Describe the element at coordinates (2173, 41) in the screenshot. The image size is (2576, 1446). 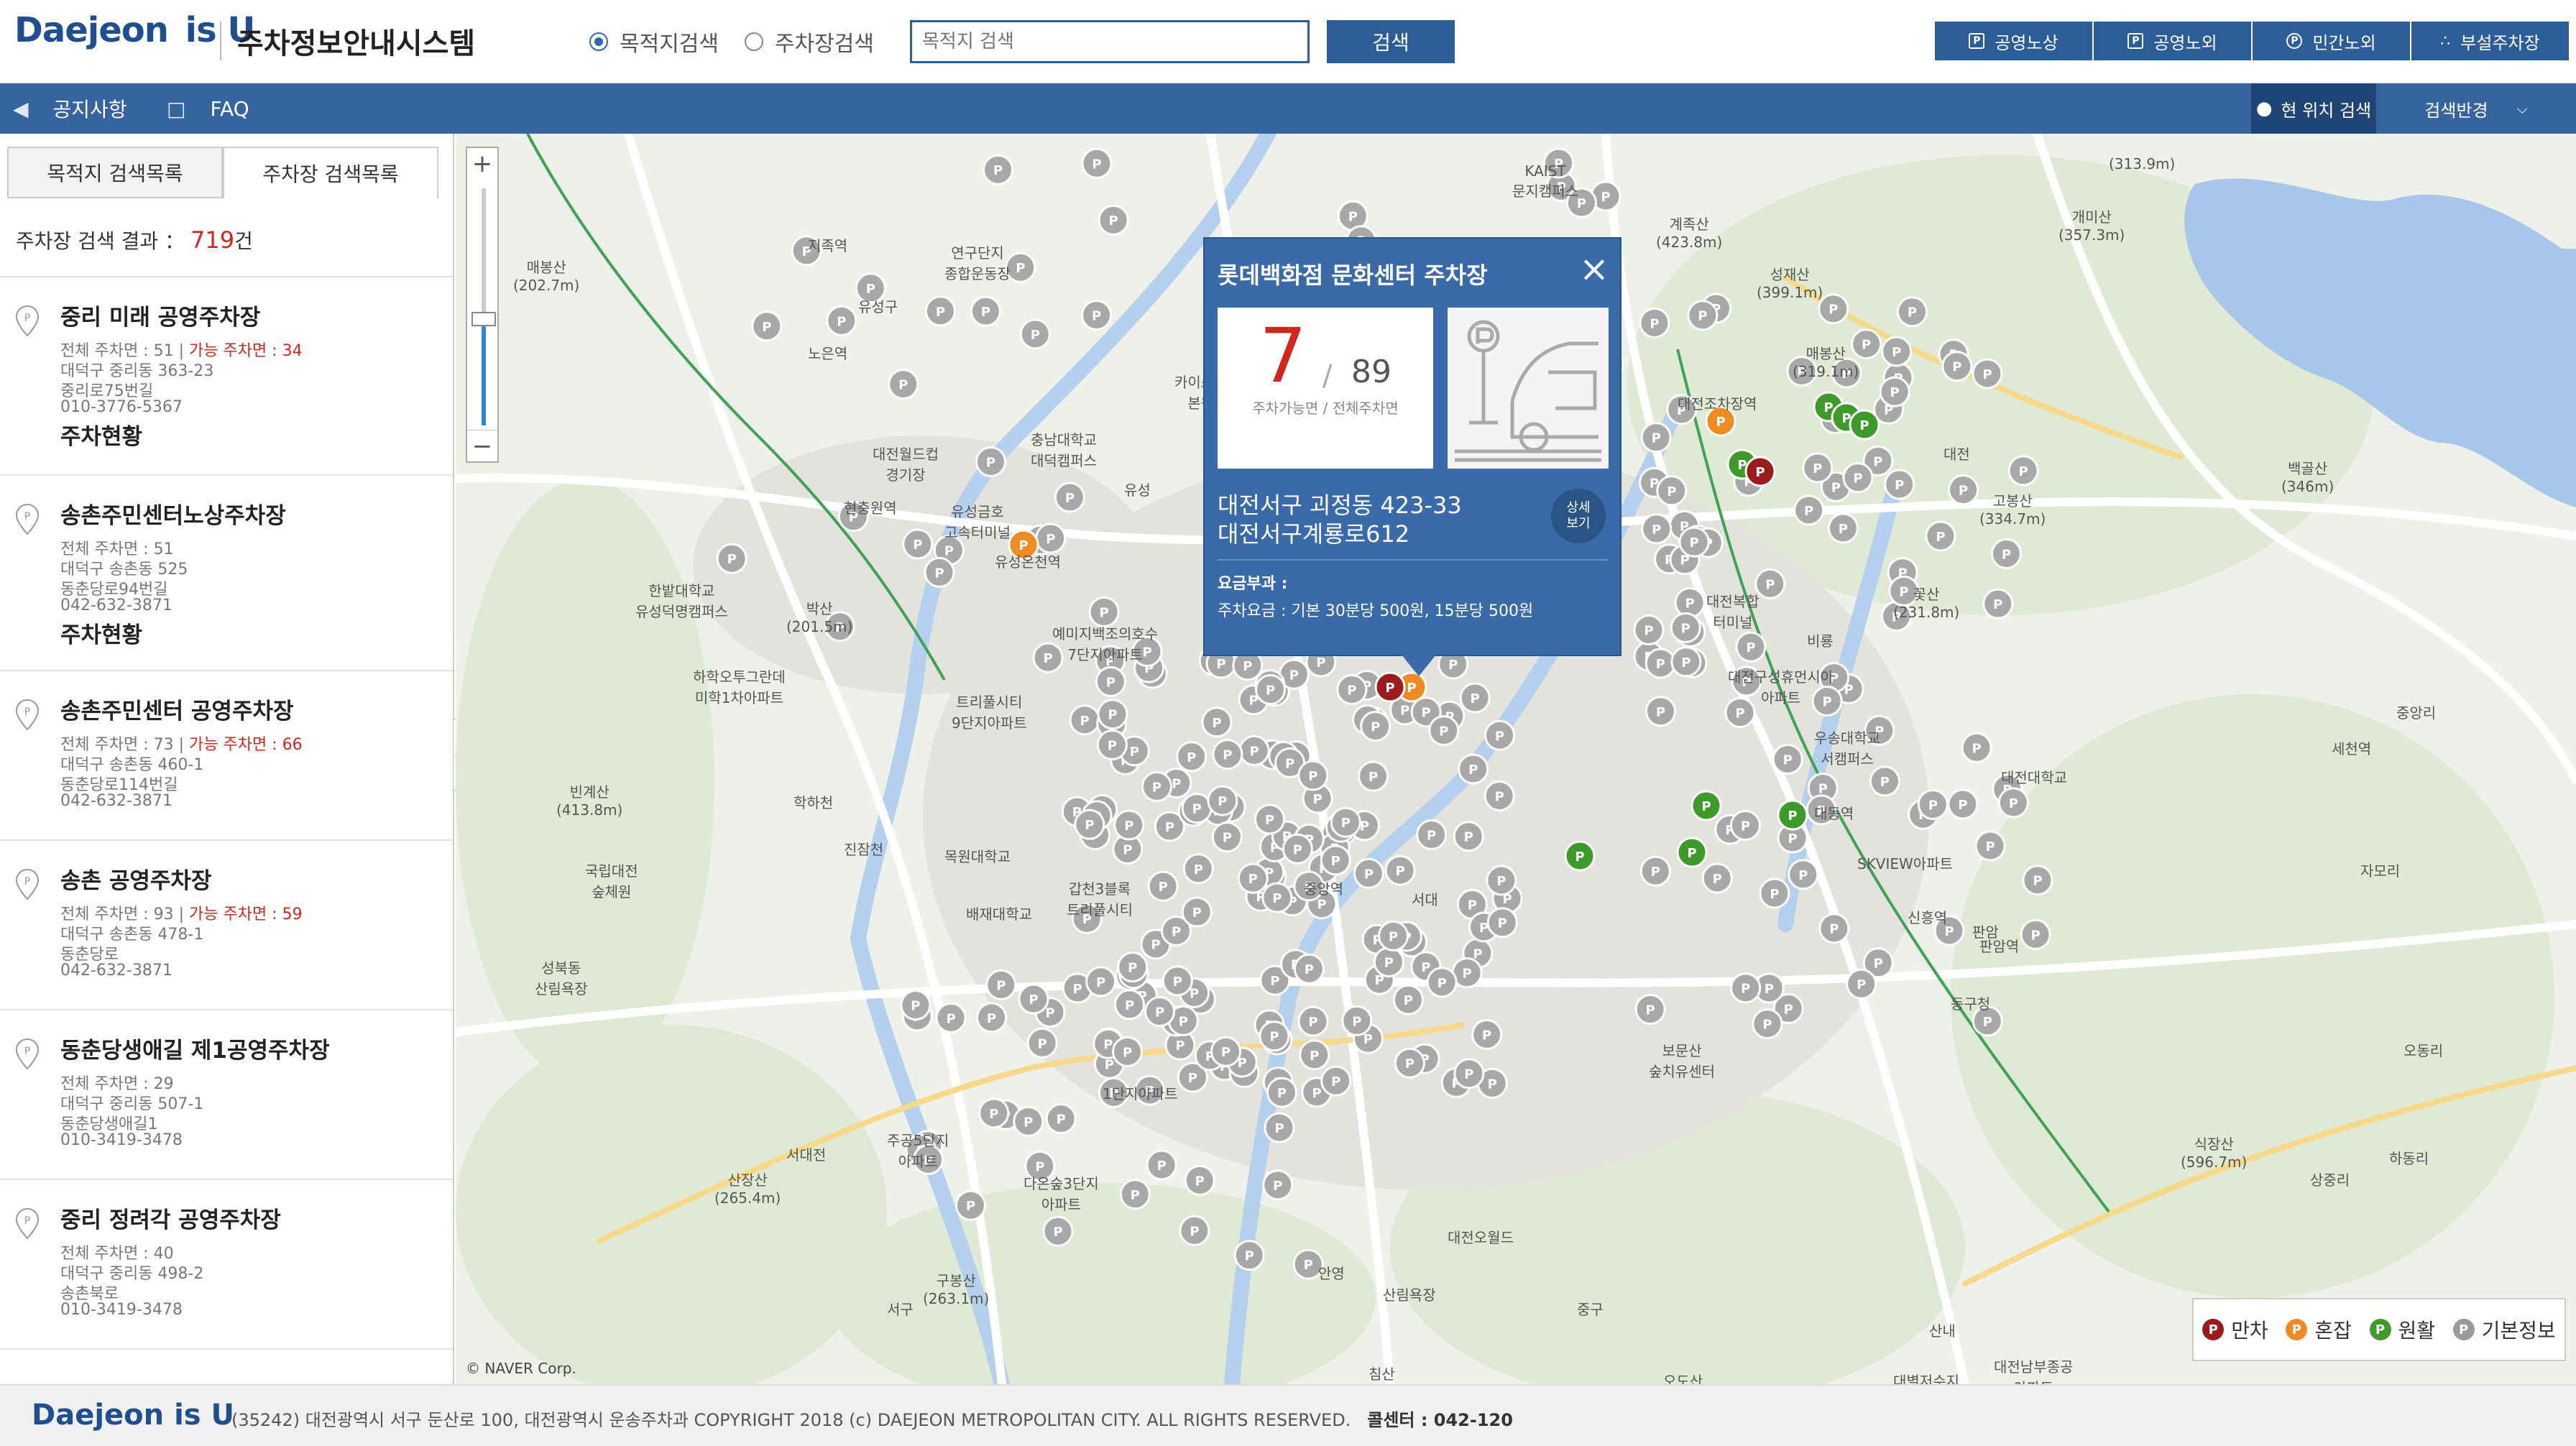
I see `nav-public-offstreet-parking: P 공영노외` at that location.